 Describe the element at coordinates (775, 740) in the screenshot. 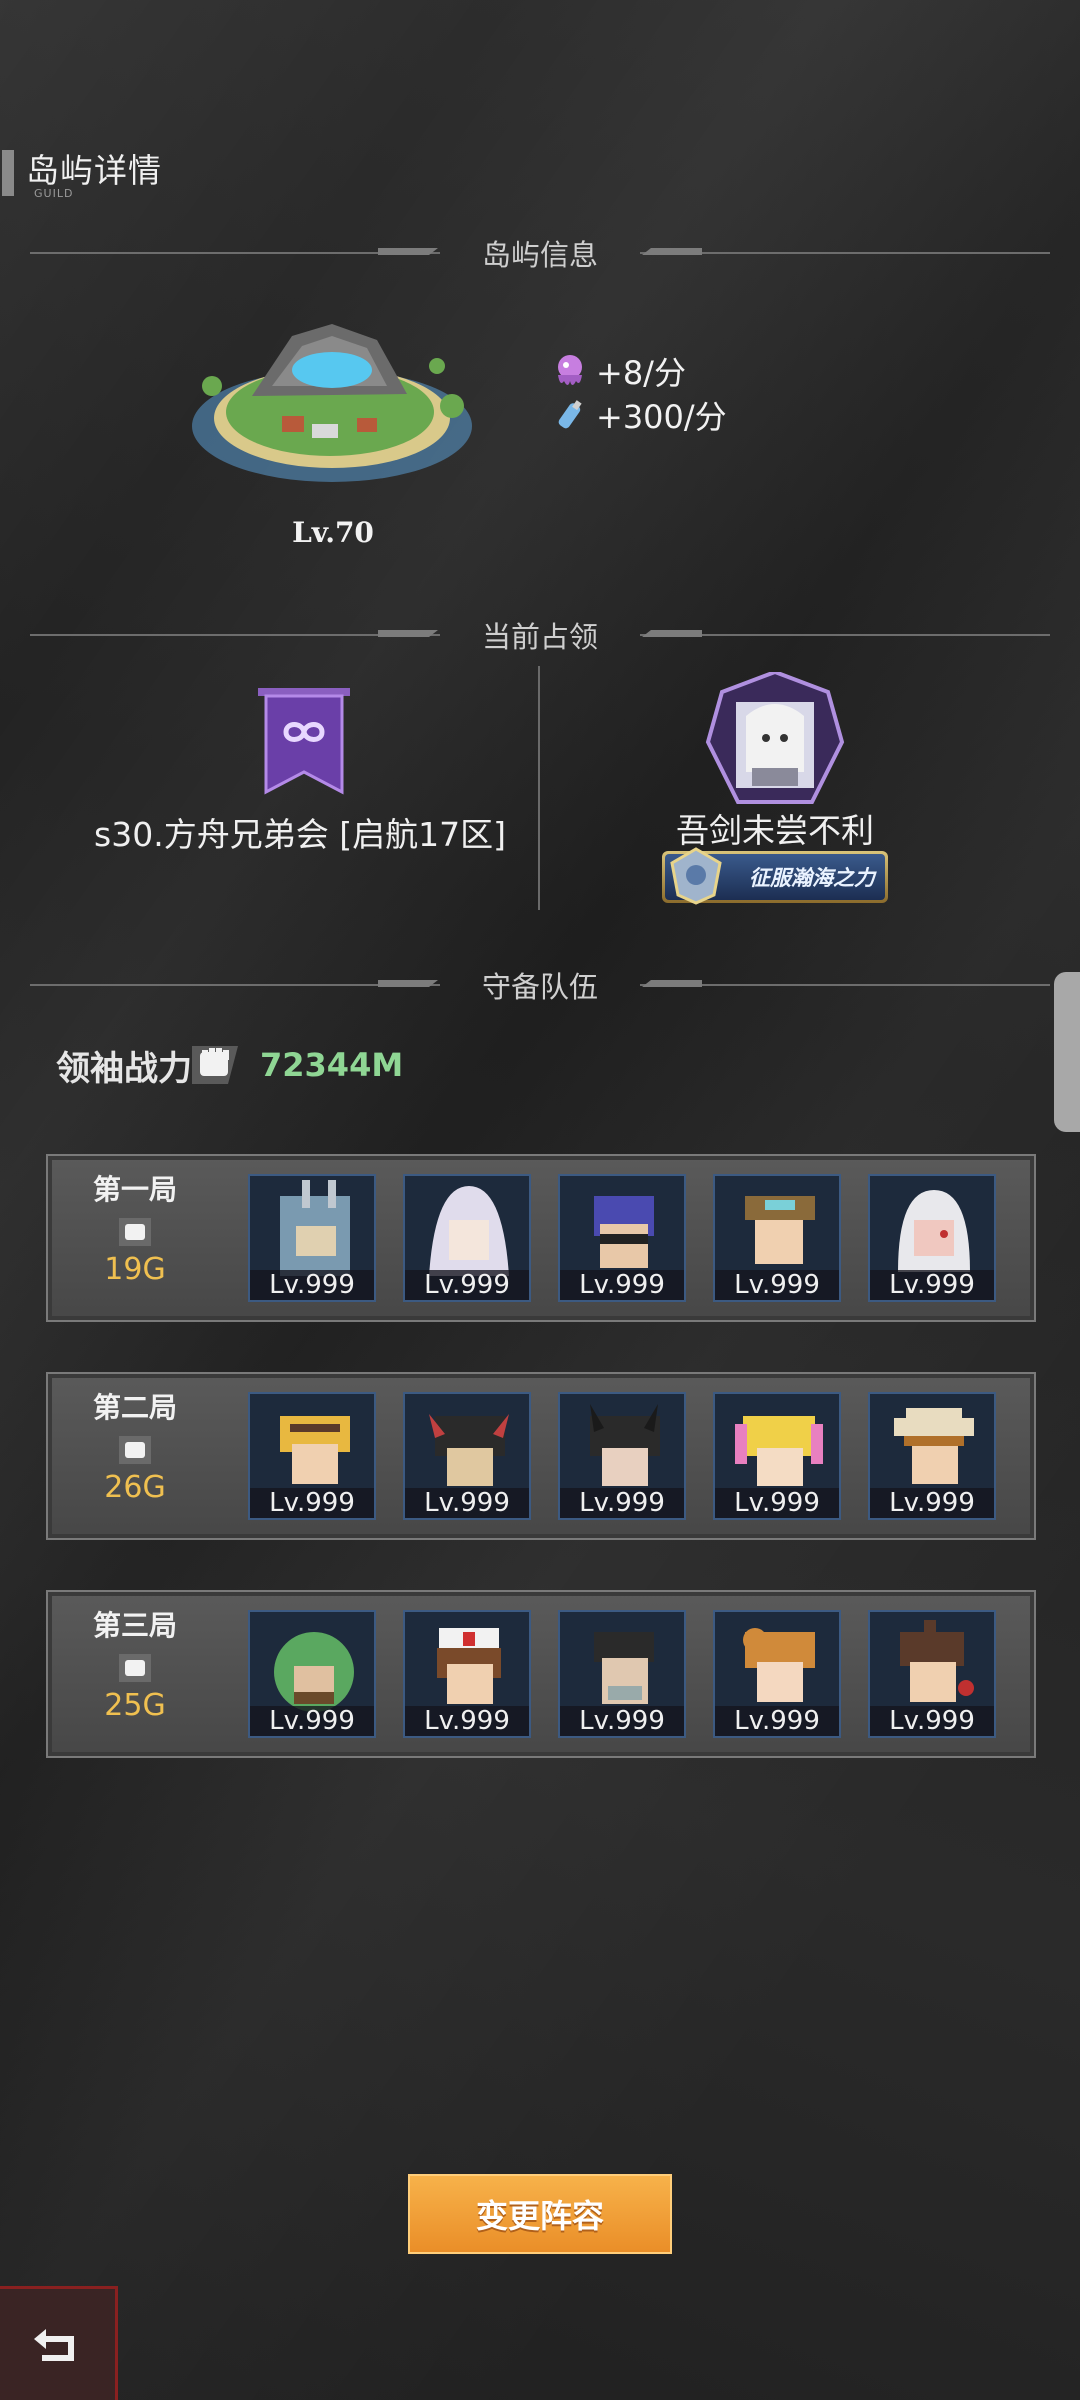

I see `player-avatar` at that location.